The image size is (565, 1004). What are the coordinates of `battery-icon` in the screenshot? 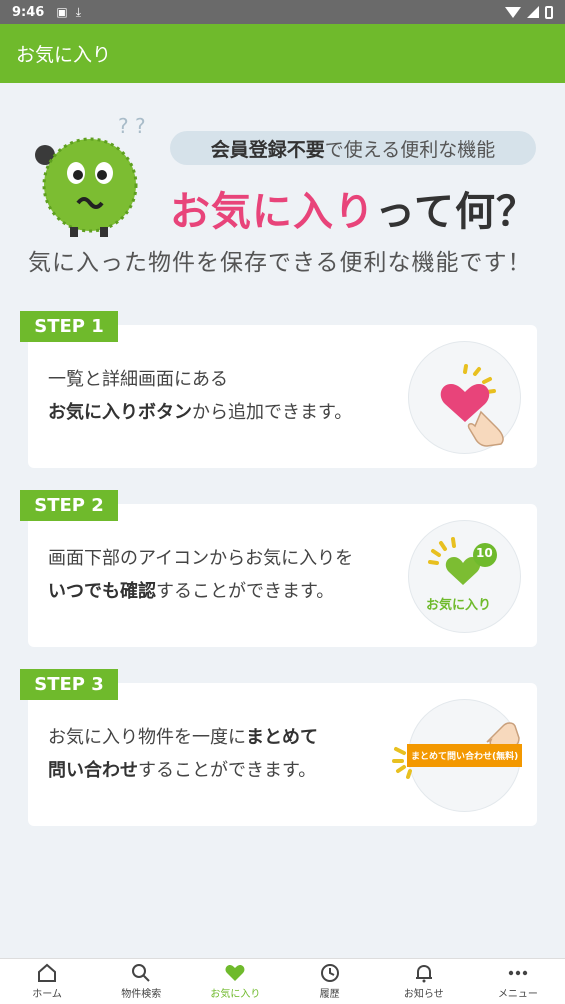 It's located at (549, 12).